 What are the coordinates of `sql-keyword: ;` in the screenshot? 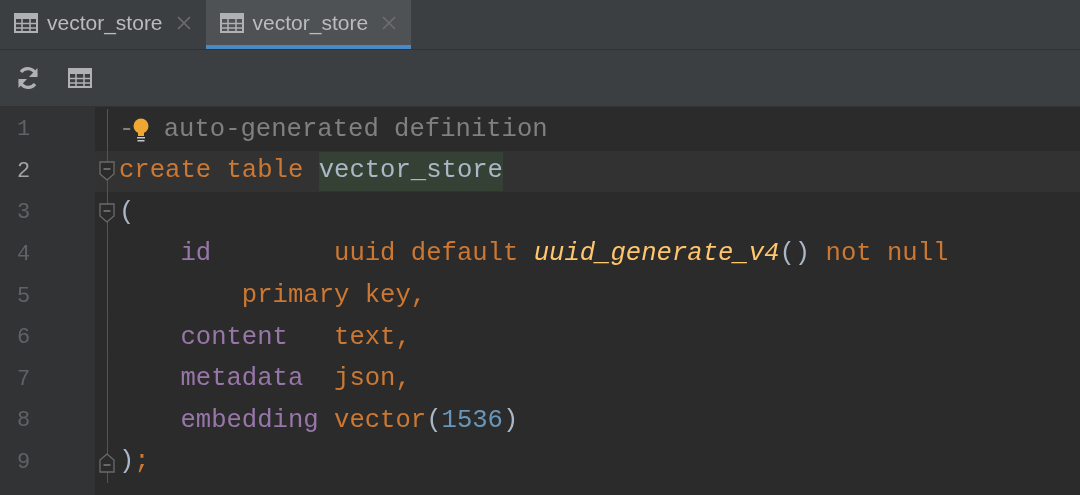 It's located at (142, 462).